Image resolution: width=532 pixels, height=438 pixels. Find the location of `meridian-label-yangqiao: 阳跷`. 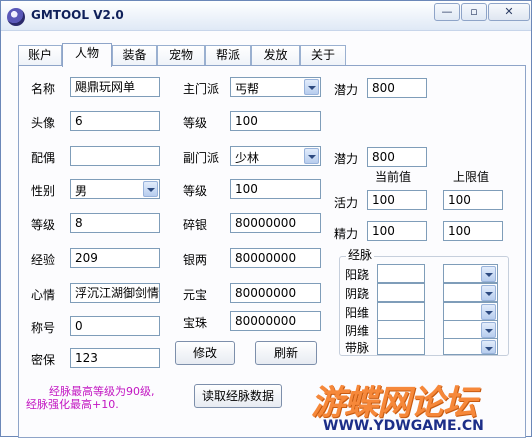

meridian-label-yangqiao: 阳跷 is located at coordinates (357, 275).